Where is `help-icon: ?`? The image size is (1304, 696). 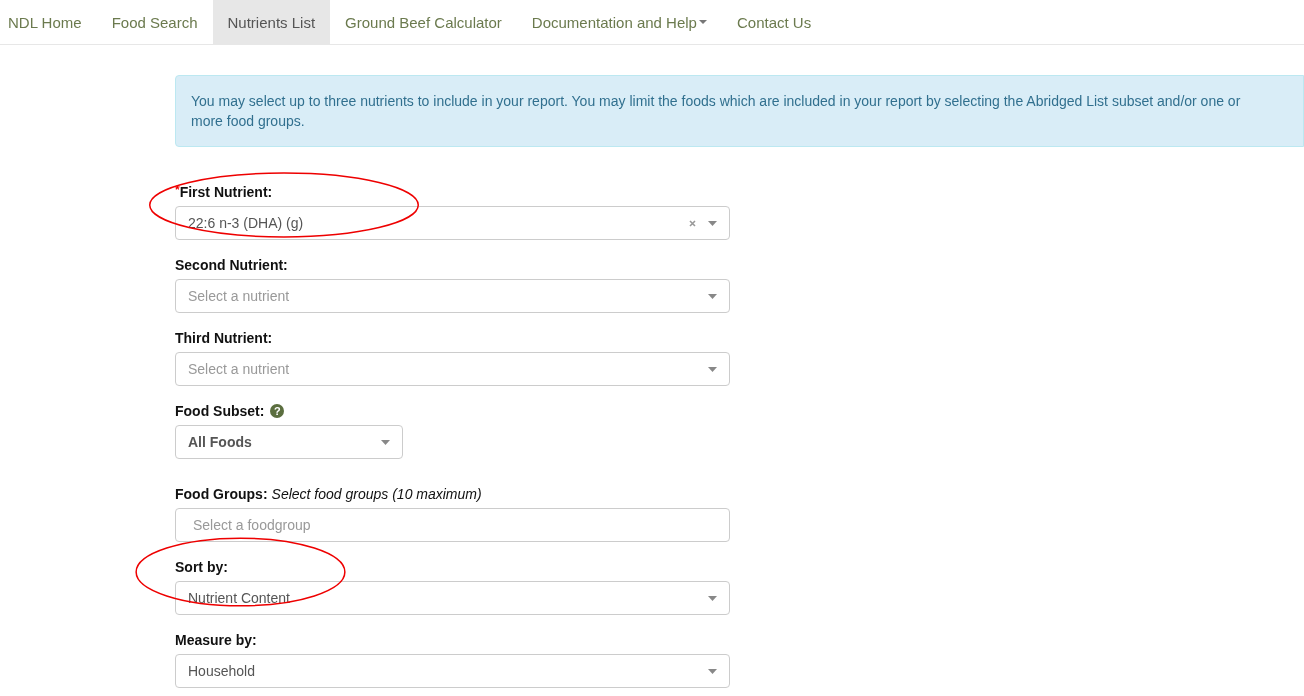
help-icon: ? is located at coordinates (277, 411).